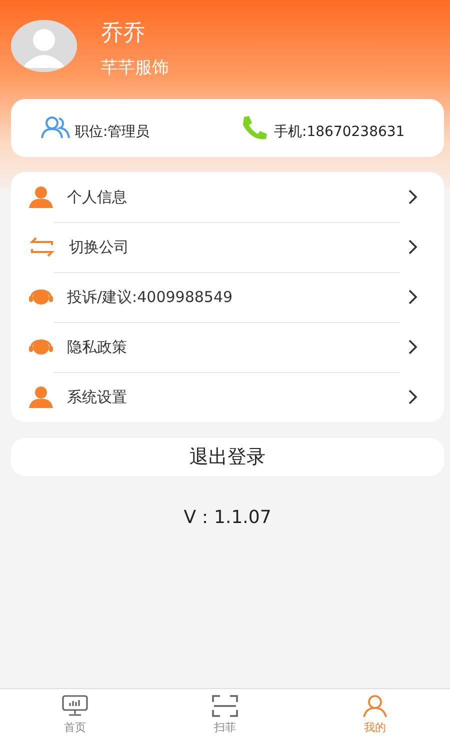 This screenshot has height=748, width=450. What do you see at coordinates (112, 132) in the screenshot?
I see `position-text: 职位:管理员` at bounding box center [112, 132].